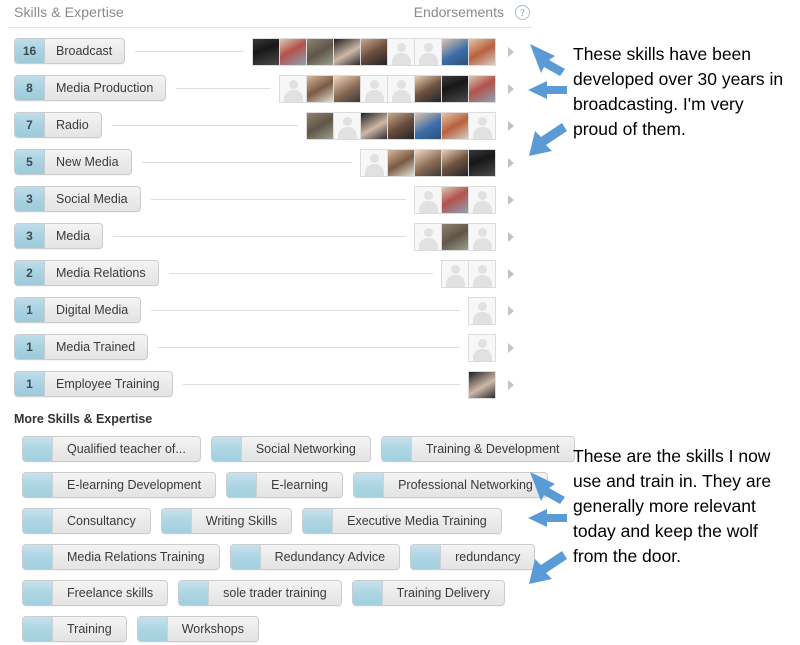 This screenshot has width=800, height=645. I want to click on skill-tag: Redundancy Advice, so click(315, 557).